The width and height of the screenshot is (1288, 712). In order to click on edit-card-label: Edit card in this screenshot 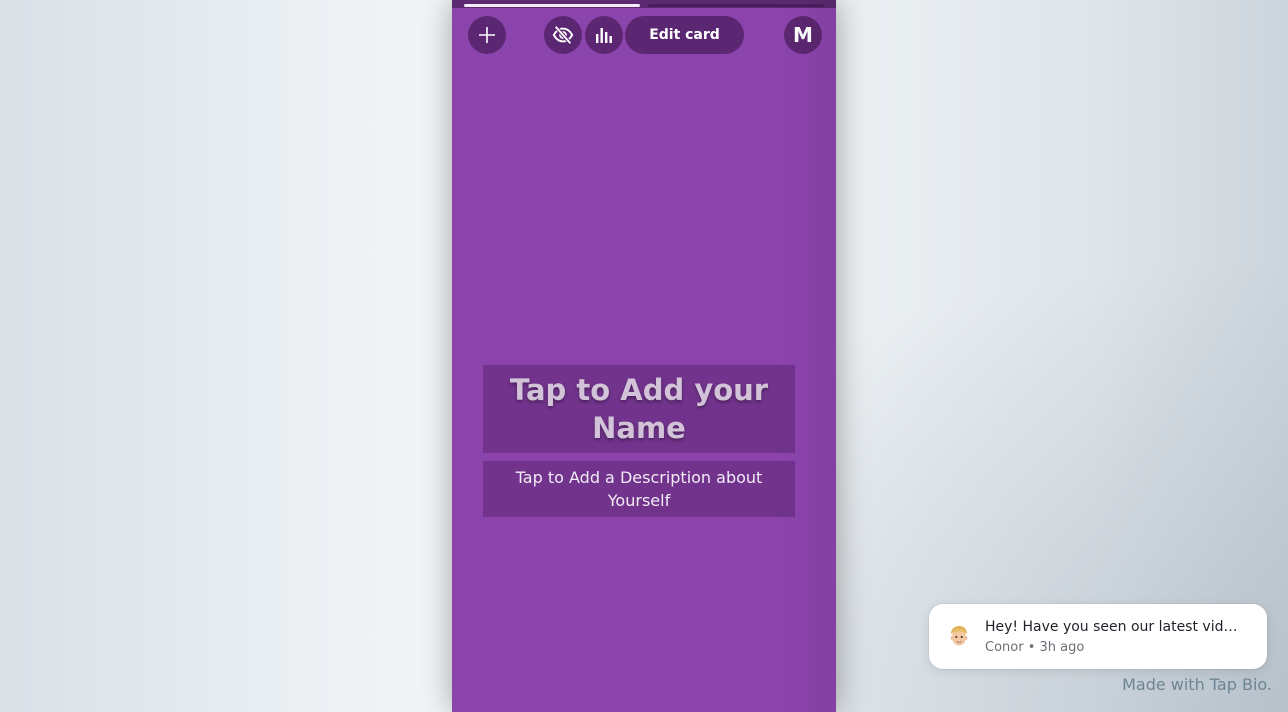, I will do `click(684, 35)`.